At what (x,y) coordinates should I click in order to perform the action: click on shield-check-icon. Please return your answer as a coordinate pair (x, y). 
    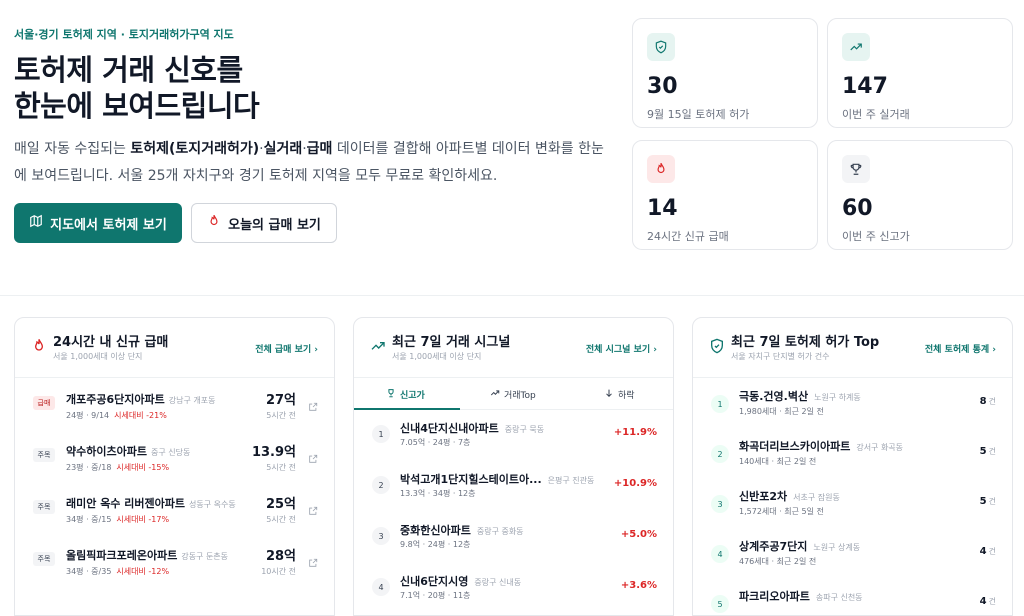
    Looking at the image, I should click on (661, 47).